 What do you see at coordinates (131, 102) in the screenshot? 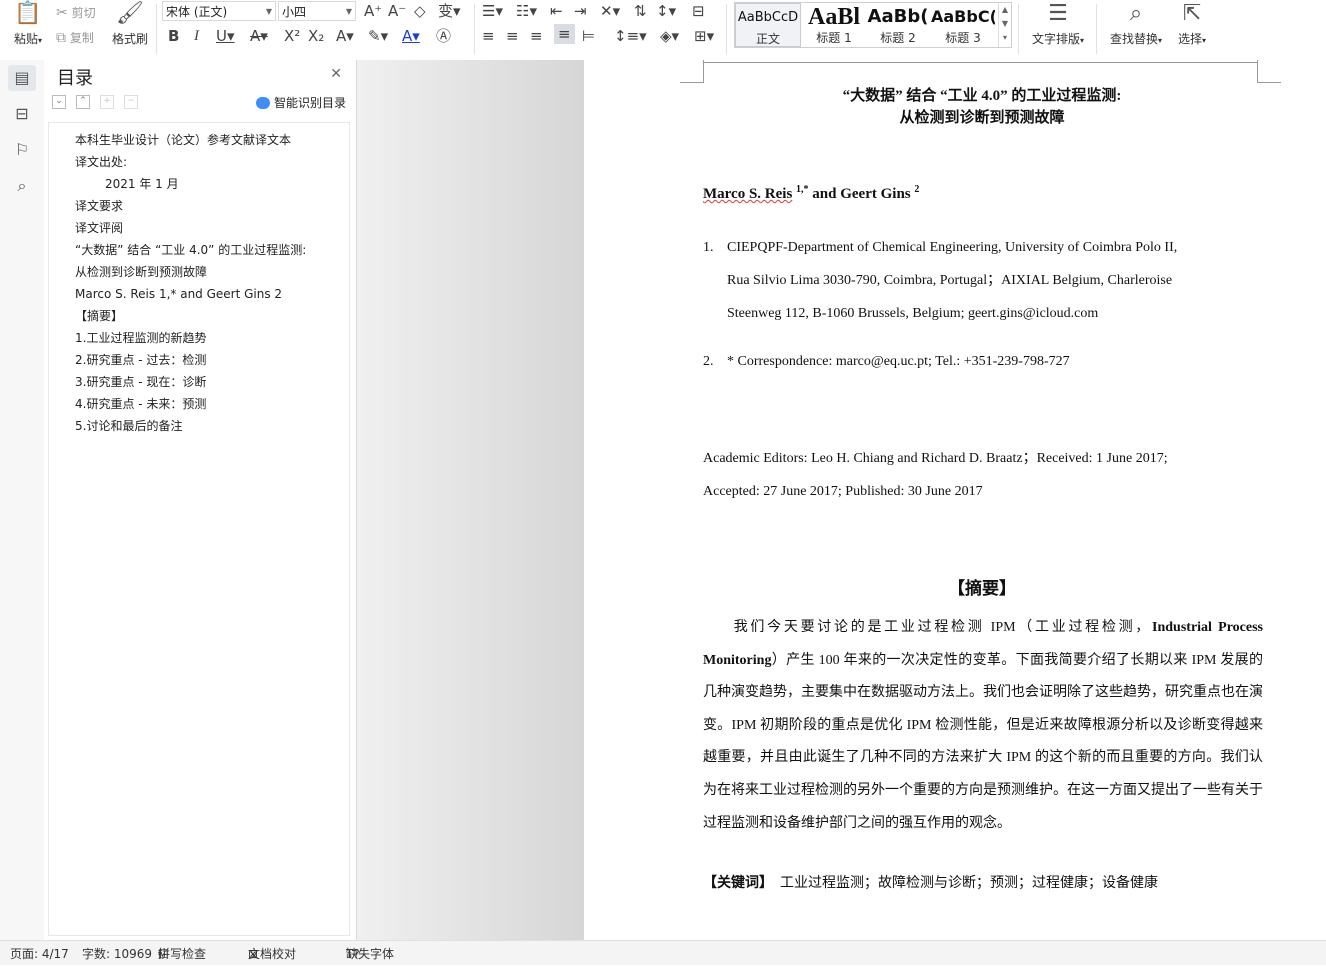
I see `remove-heading-icon: −` at bounding box center [131, 102].